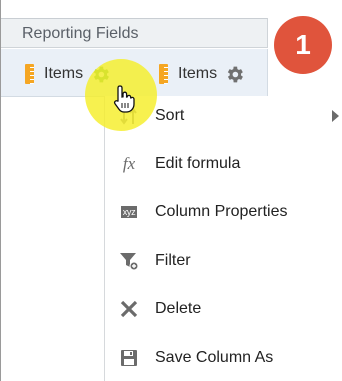  Describe the element at coordinates (170, 115) in the screenshot. I see `menu-item-label: Sort` at that location.